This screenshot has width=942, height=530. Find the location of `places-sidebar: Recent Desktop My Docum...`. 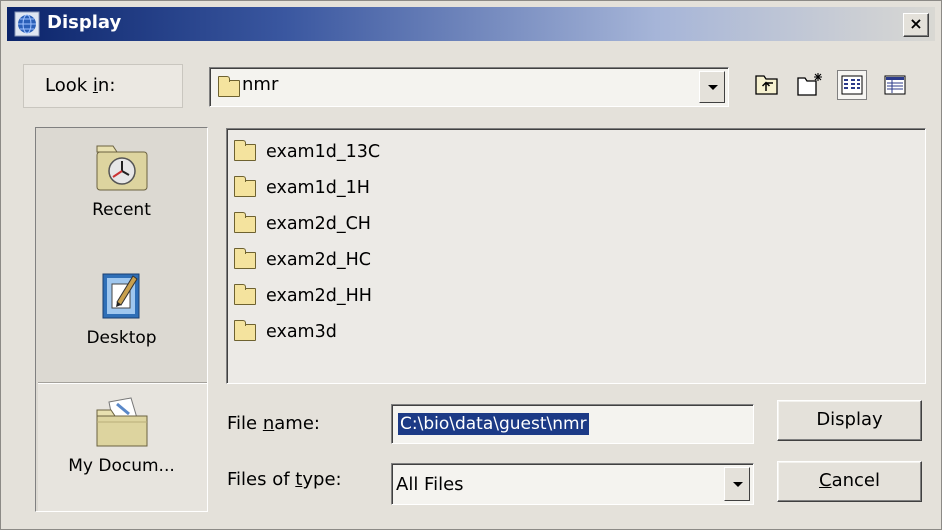

places-sidebar: Recent Desktop My Docum... is located at coordinates (121, 319).